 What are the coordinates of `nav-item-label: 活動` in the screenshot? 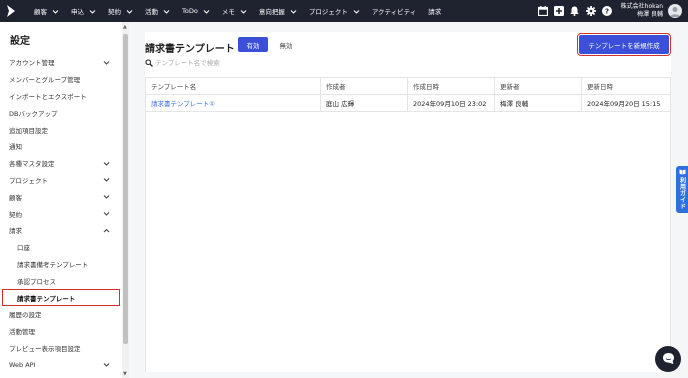 It's located at (151, 12).